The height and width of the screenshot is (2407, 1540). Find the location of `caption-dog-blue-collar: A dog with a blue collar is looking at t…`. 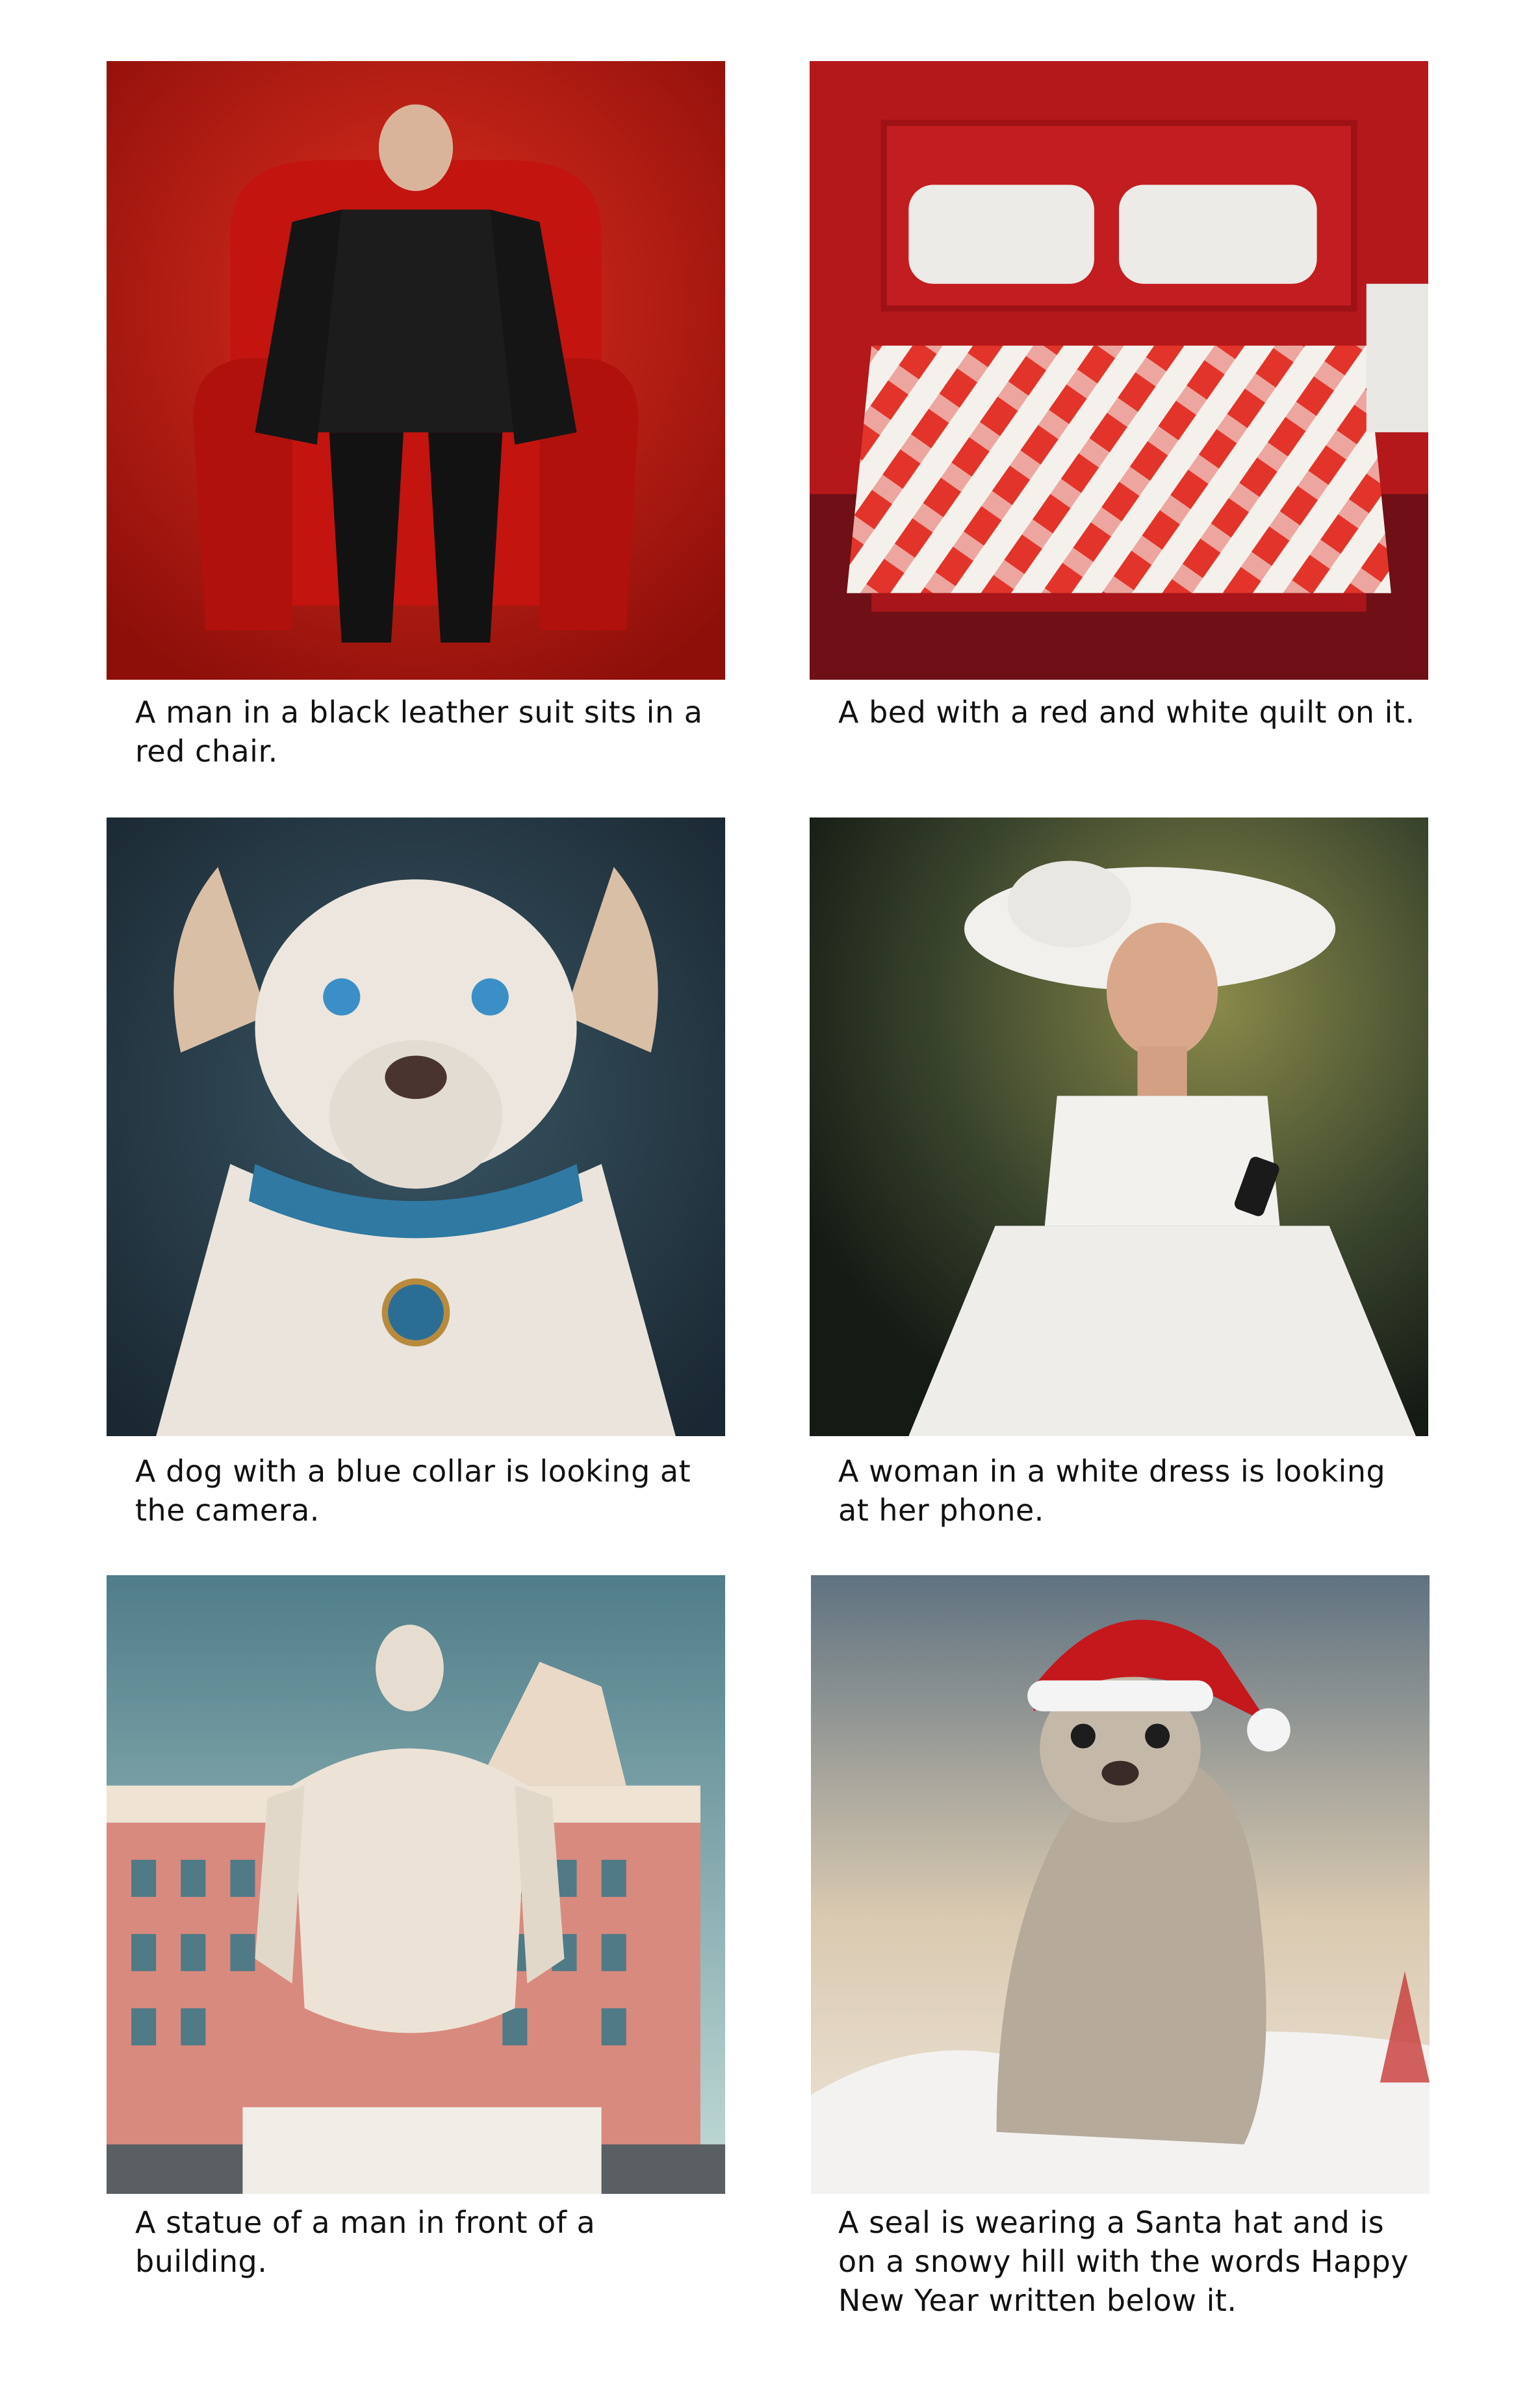

caption-dog-blue-collar: A dog with a blue collar is looking at t… is located at coordinates (413, 1491).